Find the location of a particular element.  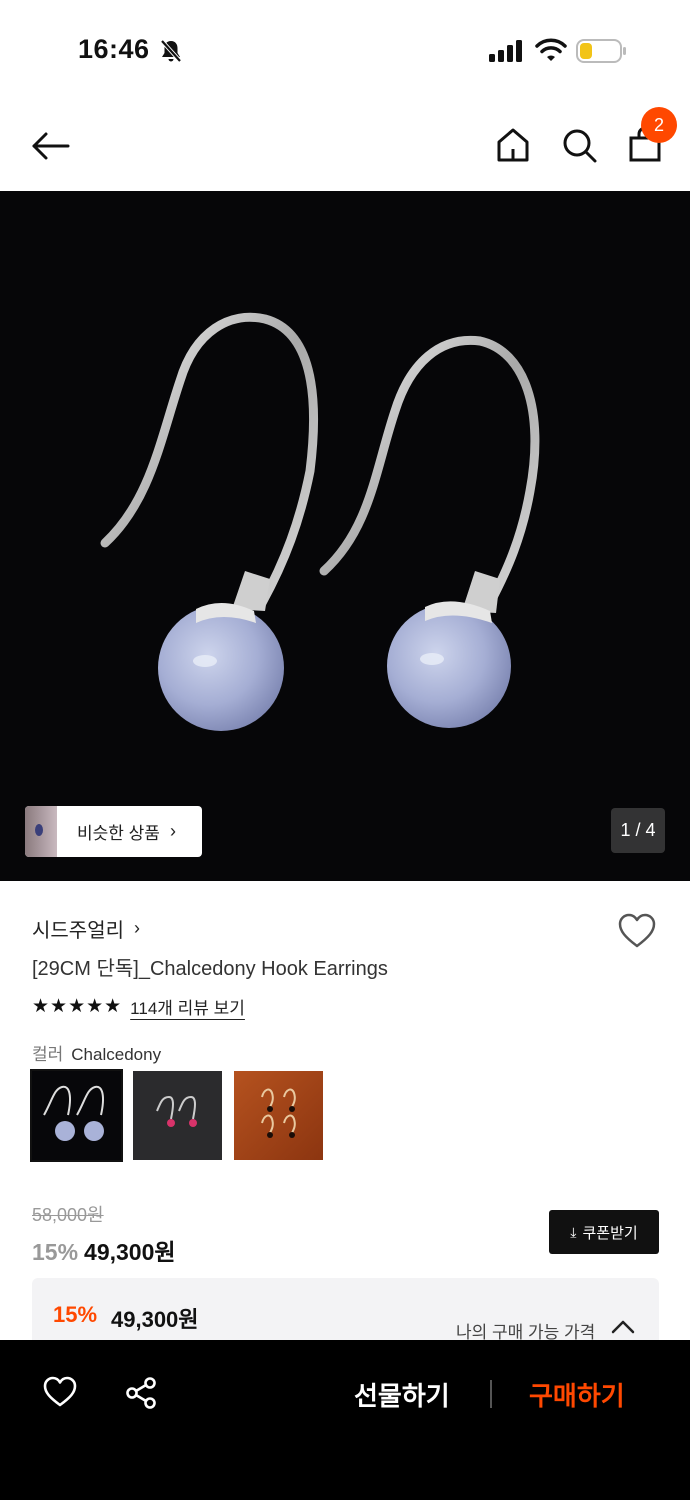

swatch-chalcedony-image is located at coordinates (73, 1113).